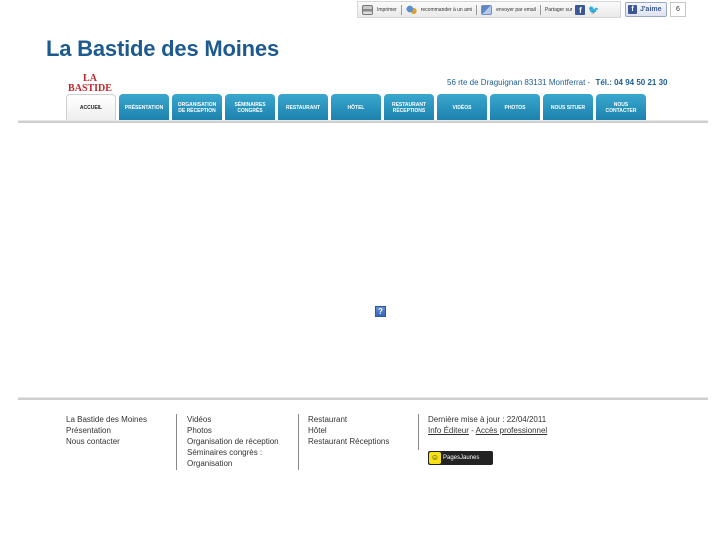  Describe the element at coordinates (448, 430) in the screenshot. I see `info-editeur-link: Info Éditeur` at that location.